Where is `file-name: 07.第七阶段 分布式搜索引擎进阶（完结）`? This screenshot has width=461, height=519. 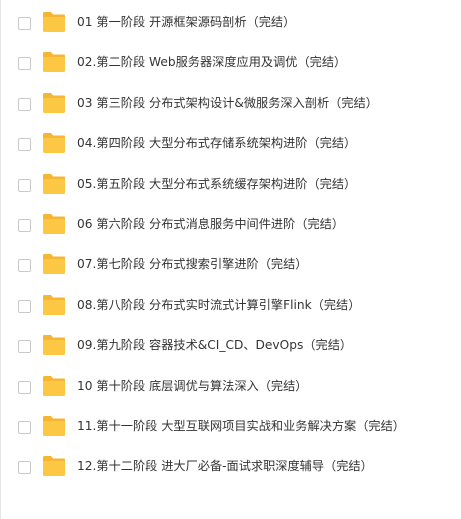 file-name: 07.第七阶段 分布式搜索引擎进阶（完结） is located at coordinates (192, 264).